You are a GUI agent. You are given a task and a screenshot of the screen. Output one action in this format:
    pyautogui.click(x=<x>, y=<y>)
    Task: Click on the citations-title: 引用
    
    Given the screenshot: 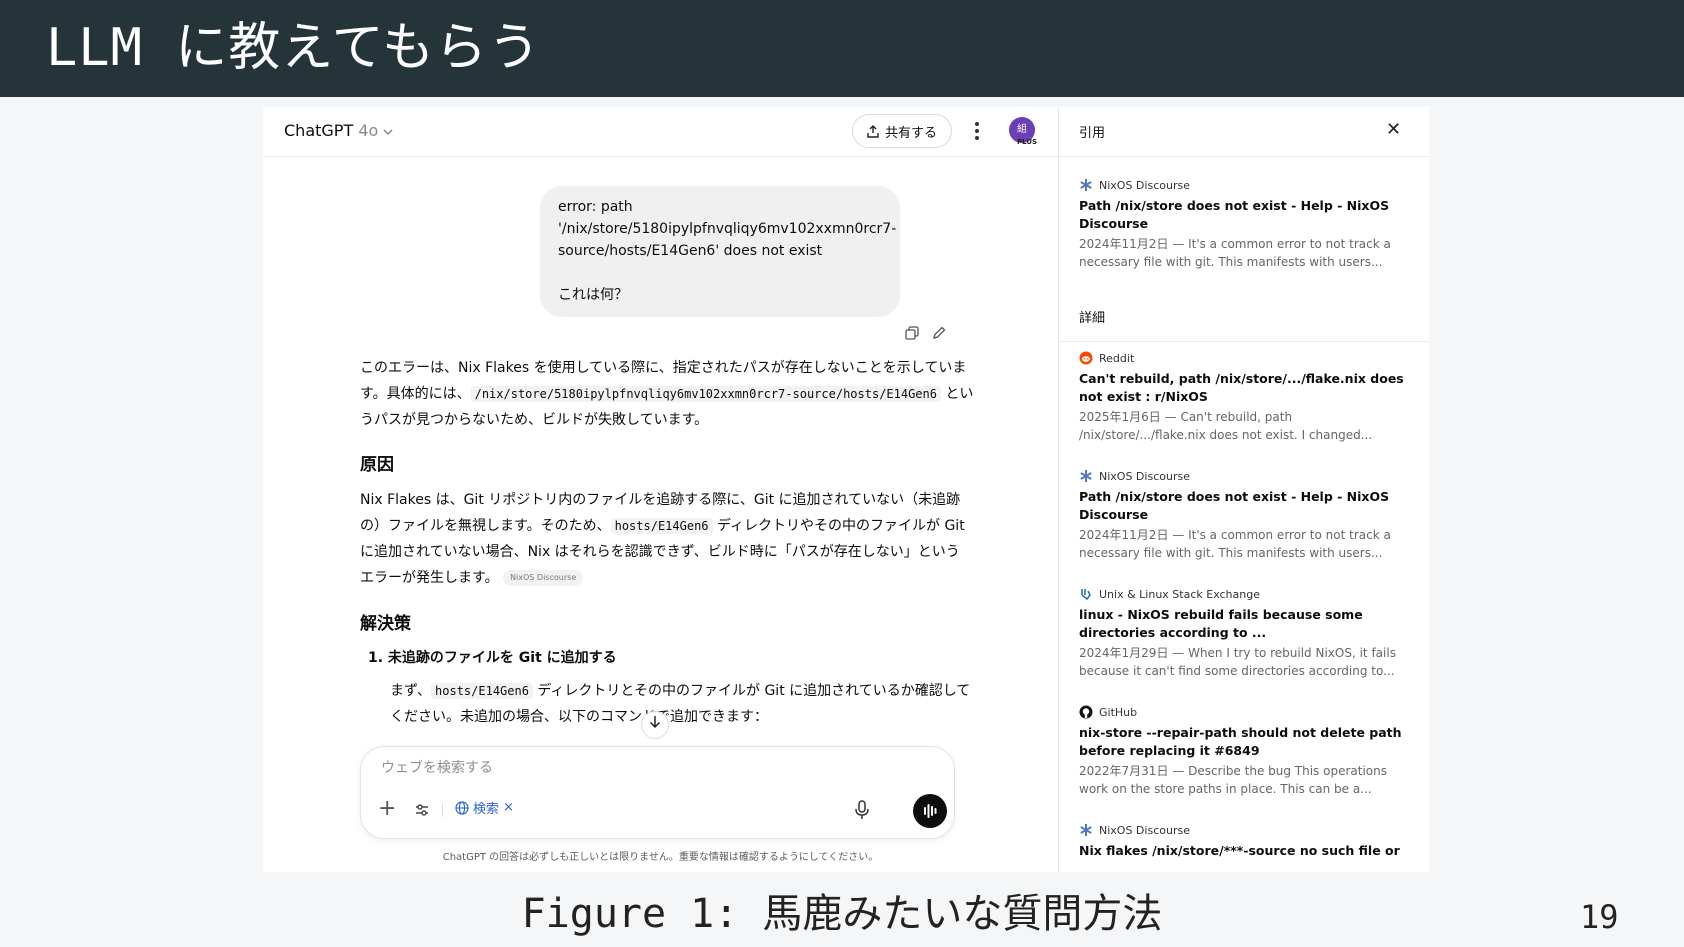 What is the action you would take?
    pyautogui.click(x=1092, y=133)
    